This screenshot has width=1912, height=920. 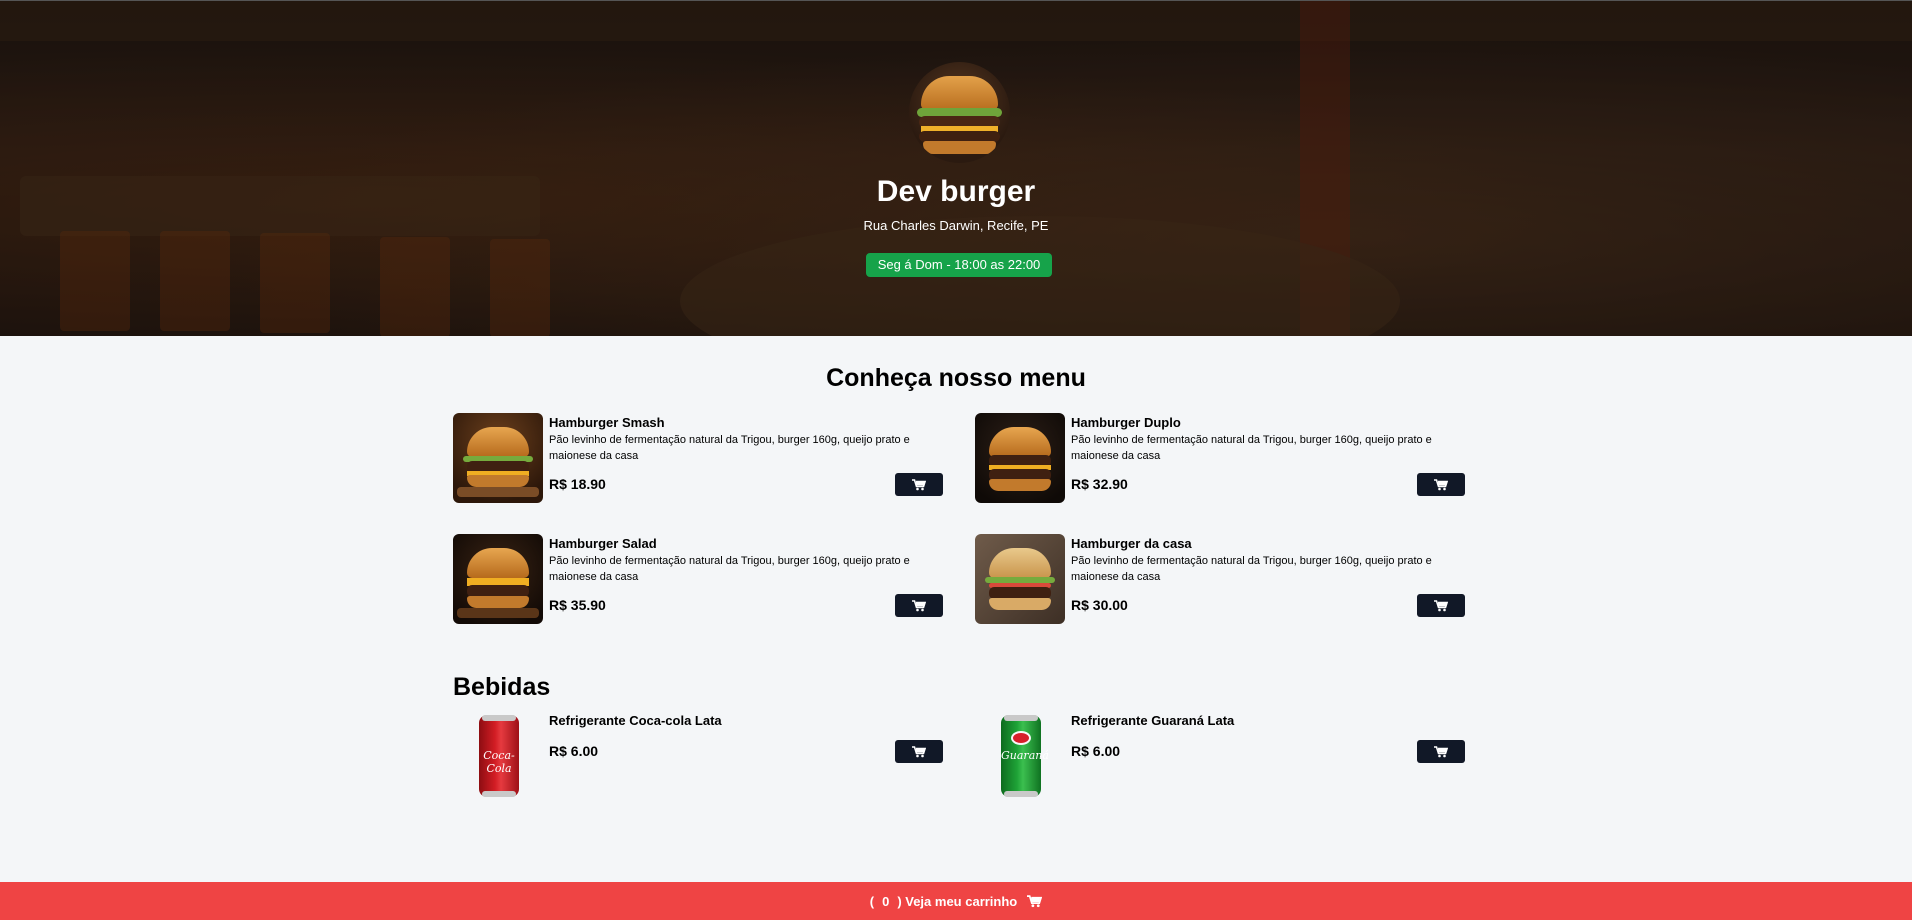 I want to click on view-cart-button: ( 0 ) Veja meu carrinho, so click(x=956, y=901).